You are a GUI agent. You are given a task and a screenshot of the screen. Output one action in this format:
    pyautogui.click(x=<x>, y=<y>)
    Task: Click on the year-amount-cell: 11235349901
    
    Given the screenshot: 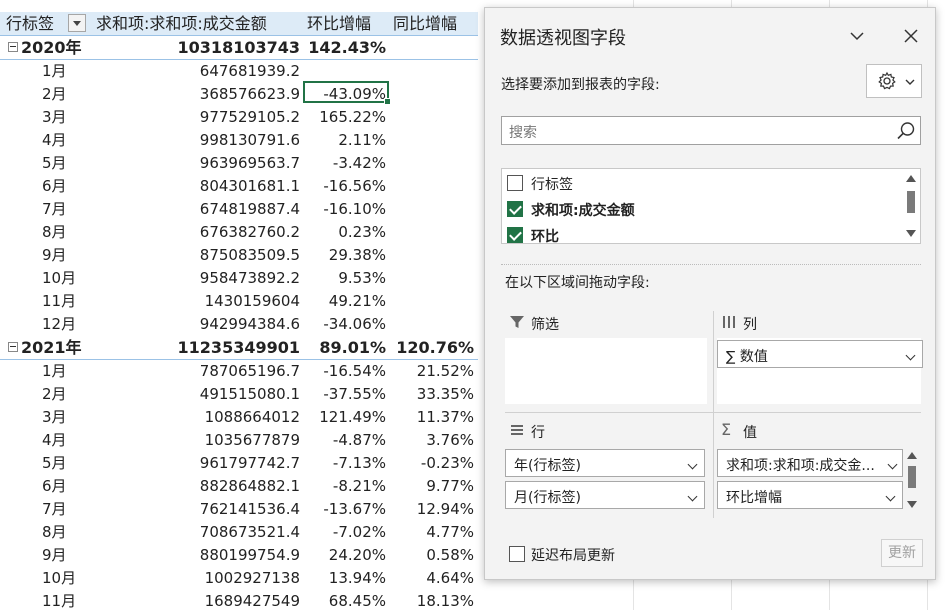 What is the action you would take?
    pyautogui.click(x=198, y=347)
    